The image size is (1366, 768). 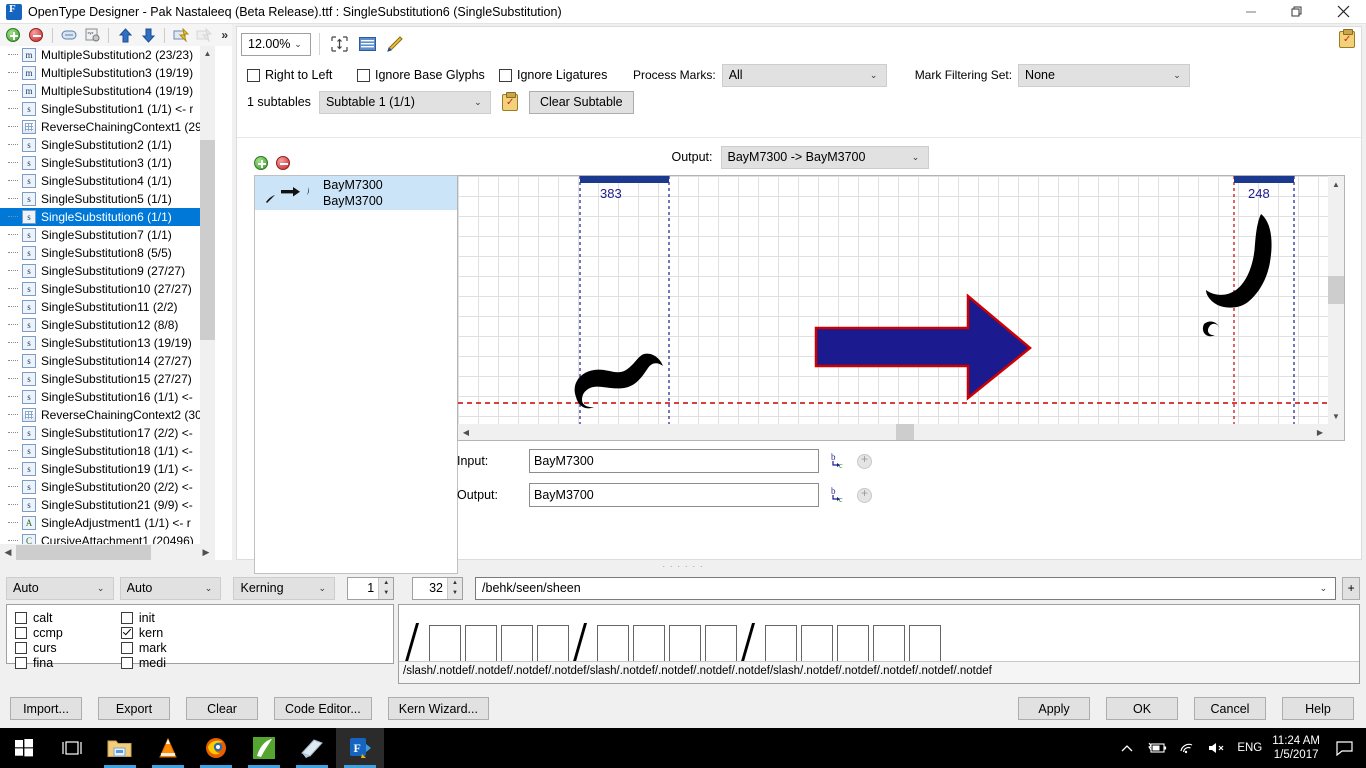 I want to click on tree-item-19: s SingleSubstitution16 (1/1) <-, so click(x=107, y=397).